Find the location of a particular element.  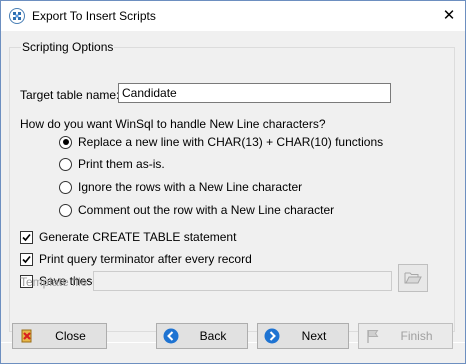

window-close-button: ✕ is located at coordinates (449, 16).